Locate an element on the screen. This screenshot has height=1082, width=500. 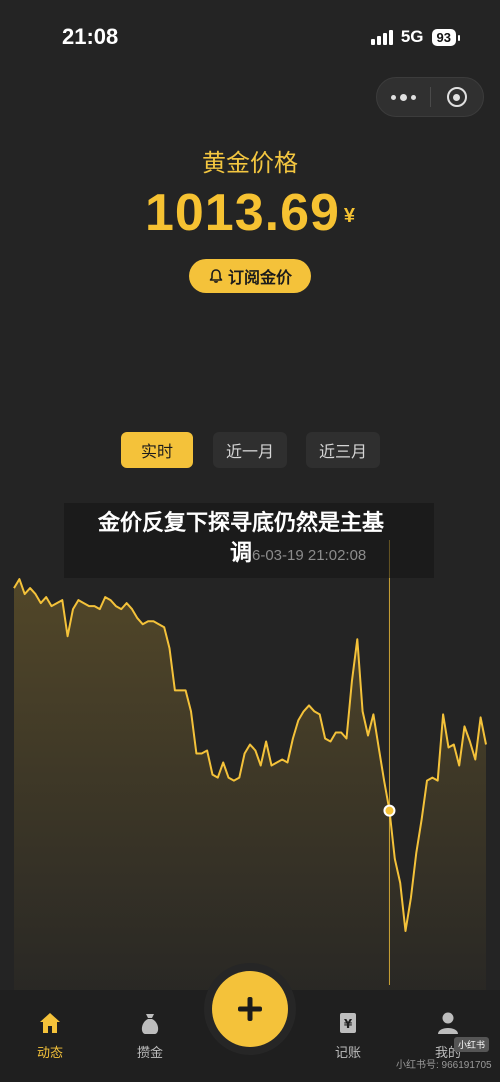
more-button is located at coordinates (403, 97).